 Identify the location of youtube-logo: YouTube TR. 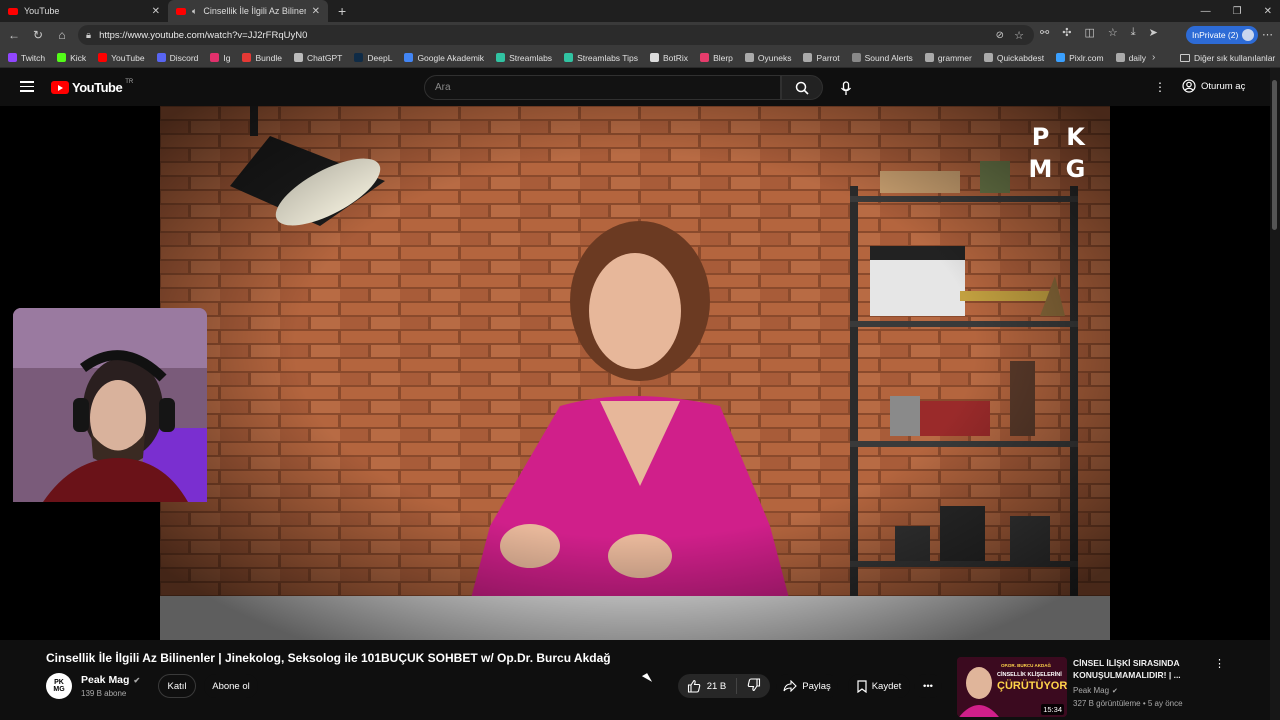
(92, 87).